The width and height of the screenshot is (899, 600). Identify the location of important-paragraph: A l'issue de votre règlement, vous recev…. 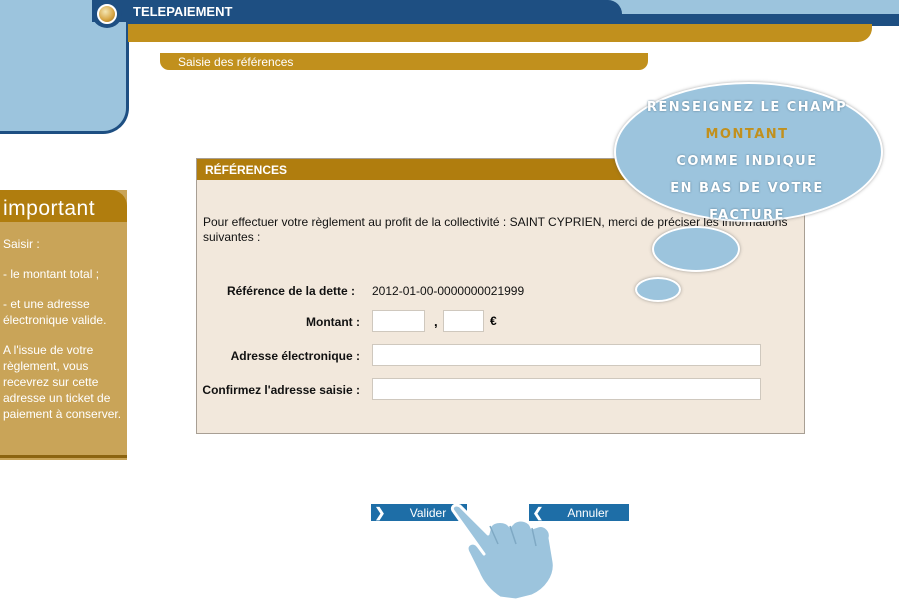
(62, 382).